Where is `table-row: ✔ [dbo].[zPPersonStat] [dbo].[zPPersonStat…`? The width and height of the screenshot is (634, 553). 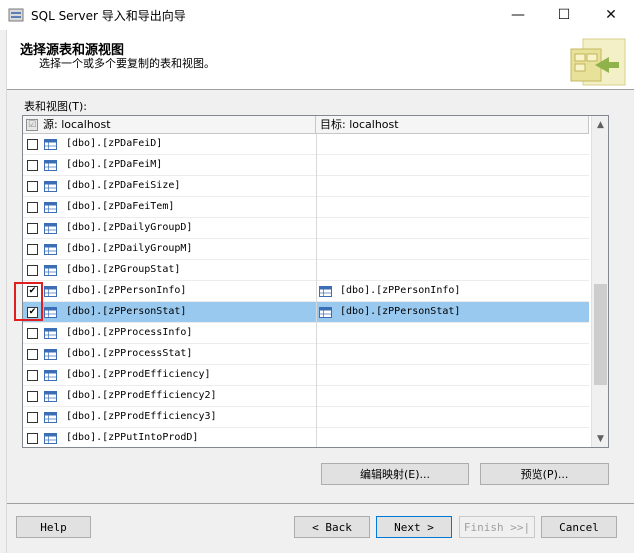 table-row: ✔ [dbo].[zPPersonStat] [dbo].[zPPersonStat… is located at coordinates (306, 312).